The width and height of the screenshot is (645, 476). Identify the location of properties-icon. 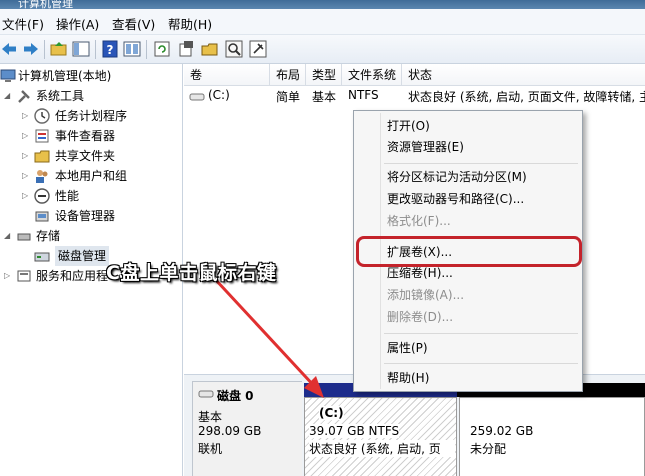
(186, 49).